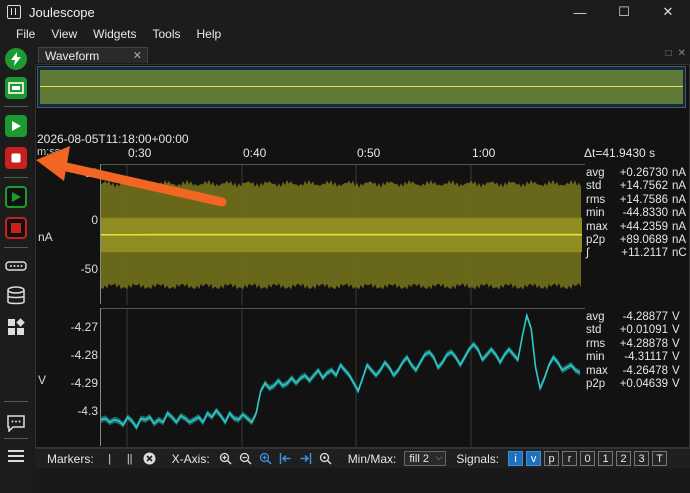 The height and width of the screenshot is (493, 690). What do you see at coordinates (643, 330) in the screenshot?
I see `stat-val: +0.01091` at bounding box center [643, 330].